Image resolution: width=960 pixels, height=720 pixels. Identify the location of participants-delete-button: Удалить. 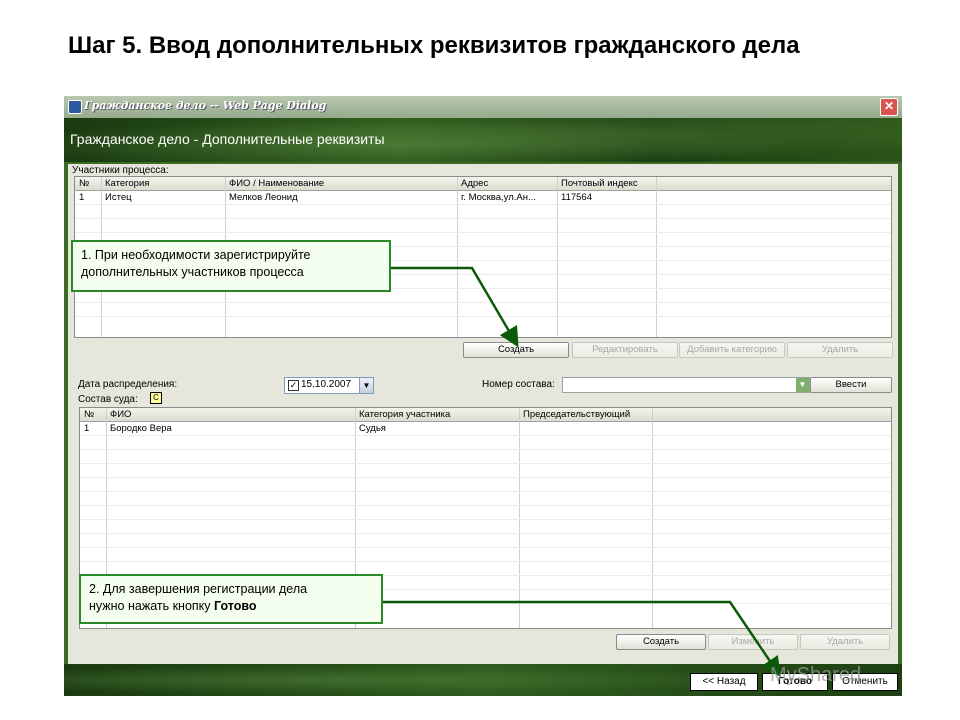
(840, 350).